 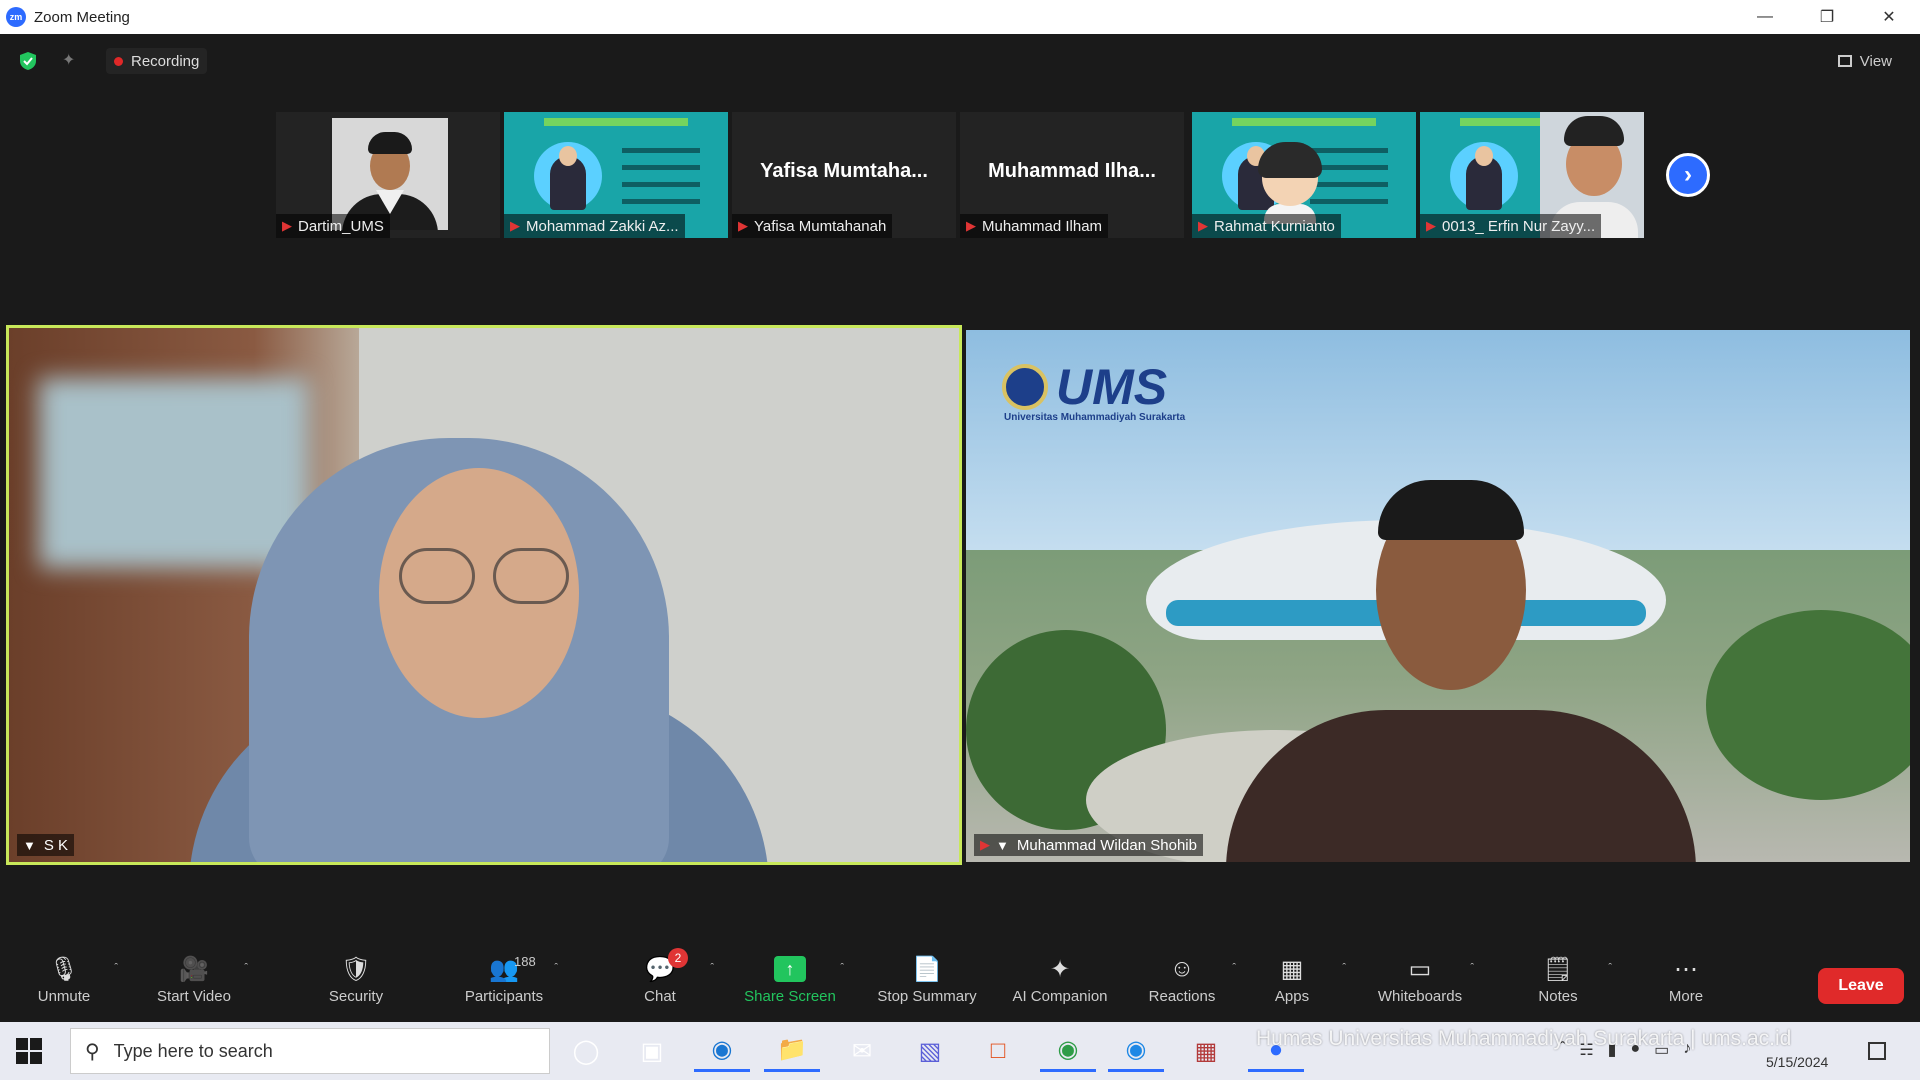 I want to click on summary-icon: 📄, so click(x=927, y=969).